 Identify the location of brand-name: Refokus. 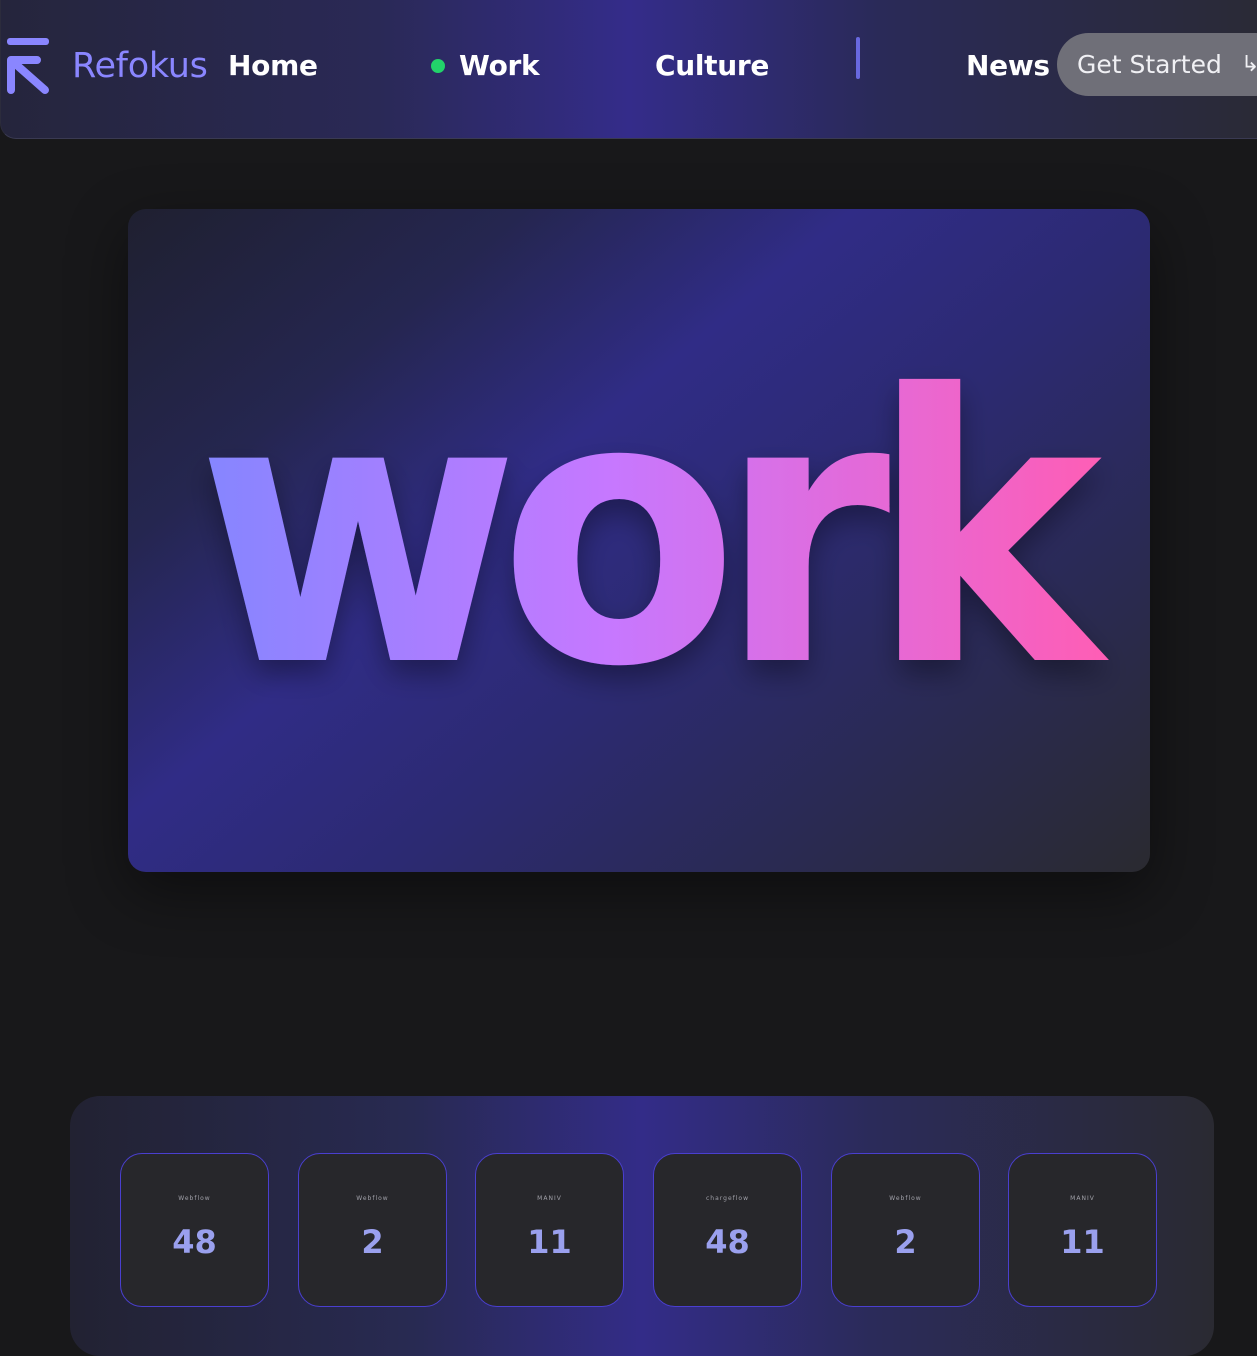
(140, 66).